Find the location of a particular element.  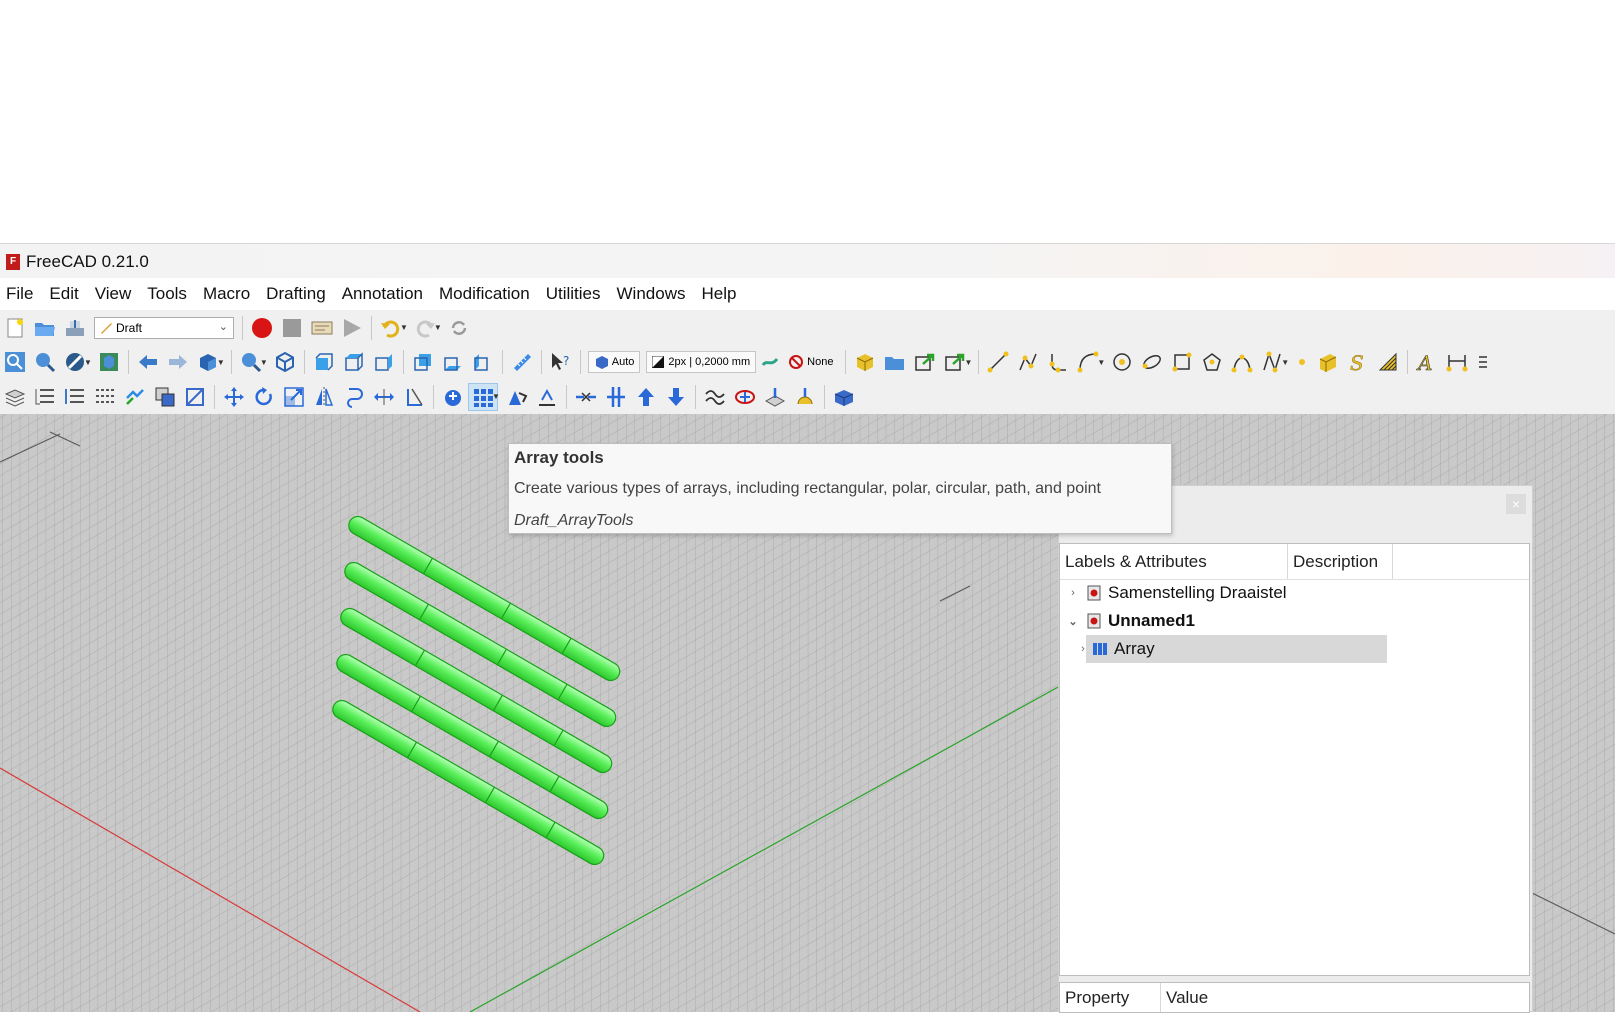

wire-to-bspline-icon is located at coordinates (616, 397).